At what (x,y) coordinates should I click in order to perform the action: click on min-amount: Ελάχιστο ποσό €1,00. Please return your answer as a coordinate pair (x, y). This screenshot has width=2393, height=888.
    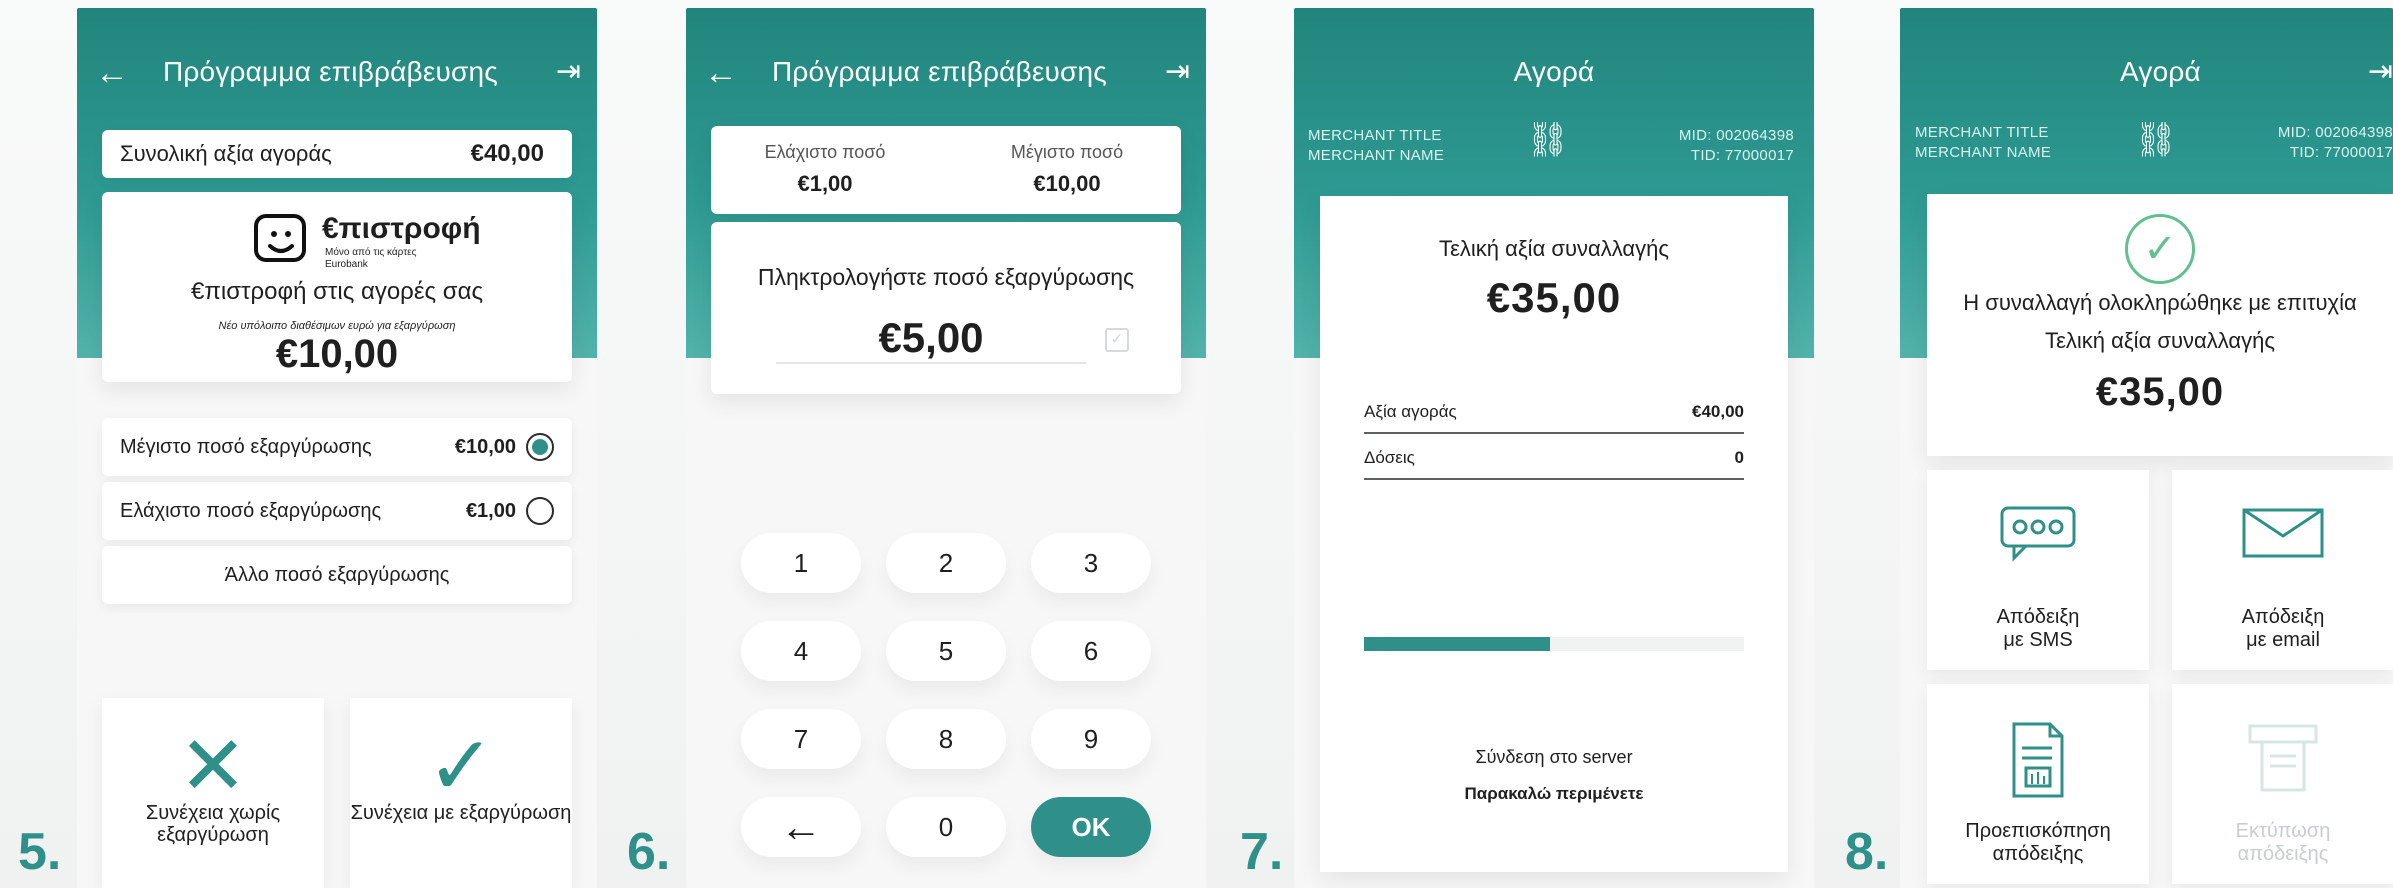
    Looking at the image, I should click on (825, 169).